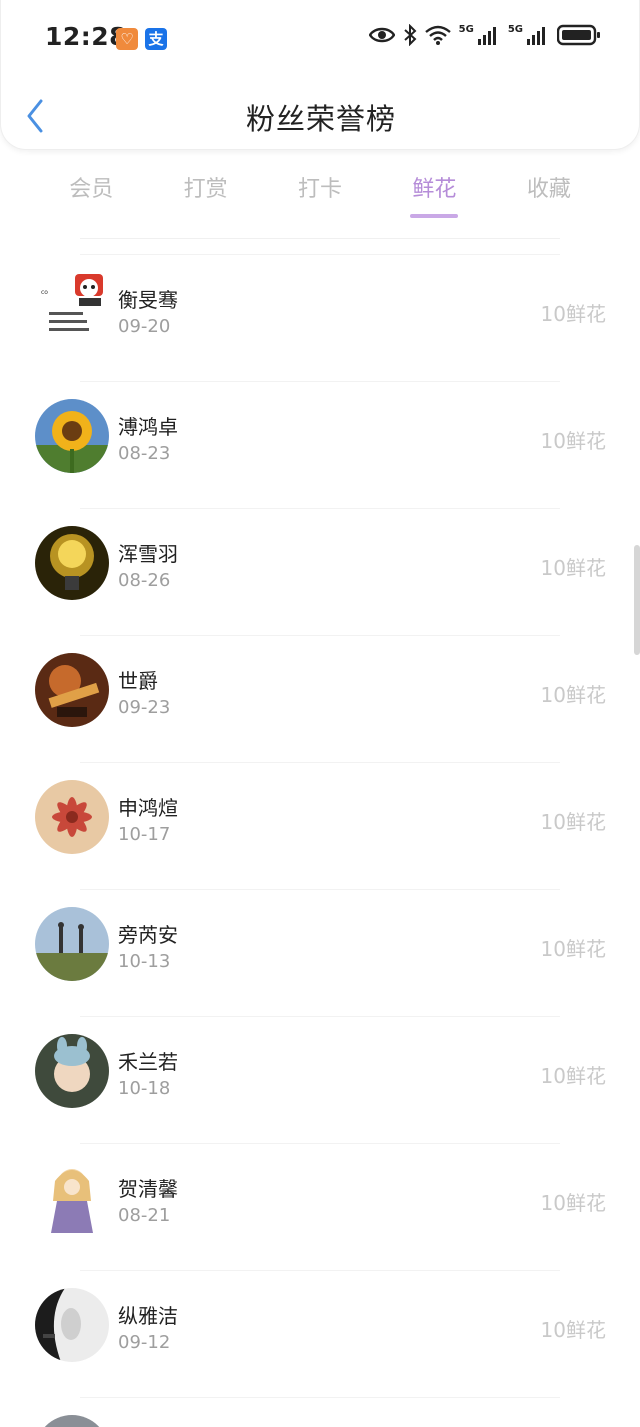 Image resolution: width=640 pixels, height=1427 pixels. What do you see at coordinates (320, 317) in the screenshot?
I see `list-item: co 衡旻骞 09-20 10鲜花` at bounding box center [320, 317].